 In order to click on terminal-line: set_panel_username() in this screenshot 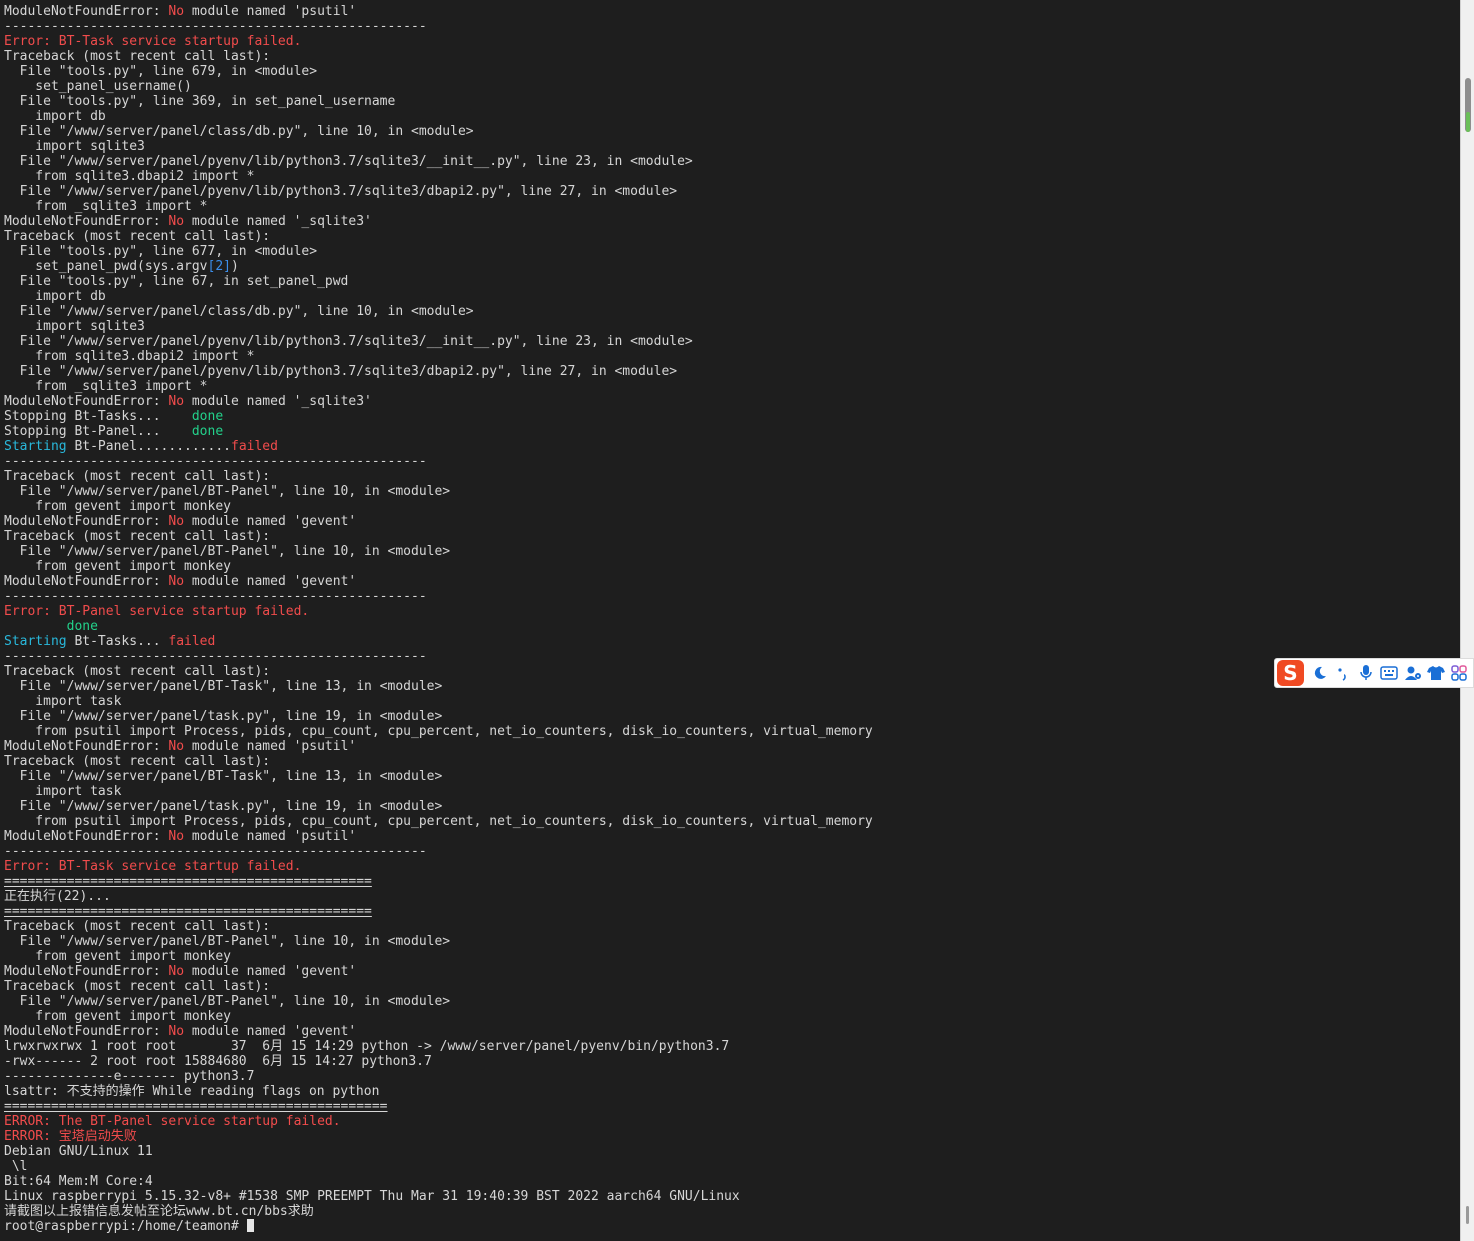, I will do `click(438, 86)`.